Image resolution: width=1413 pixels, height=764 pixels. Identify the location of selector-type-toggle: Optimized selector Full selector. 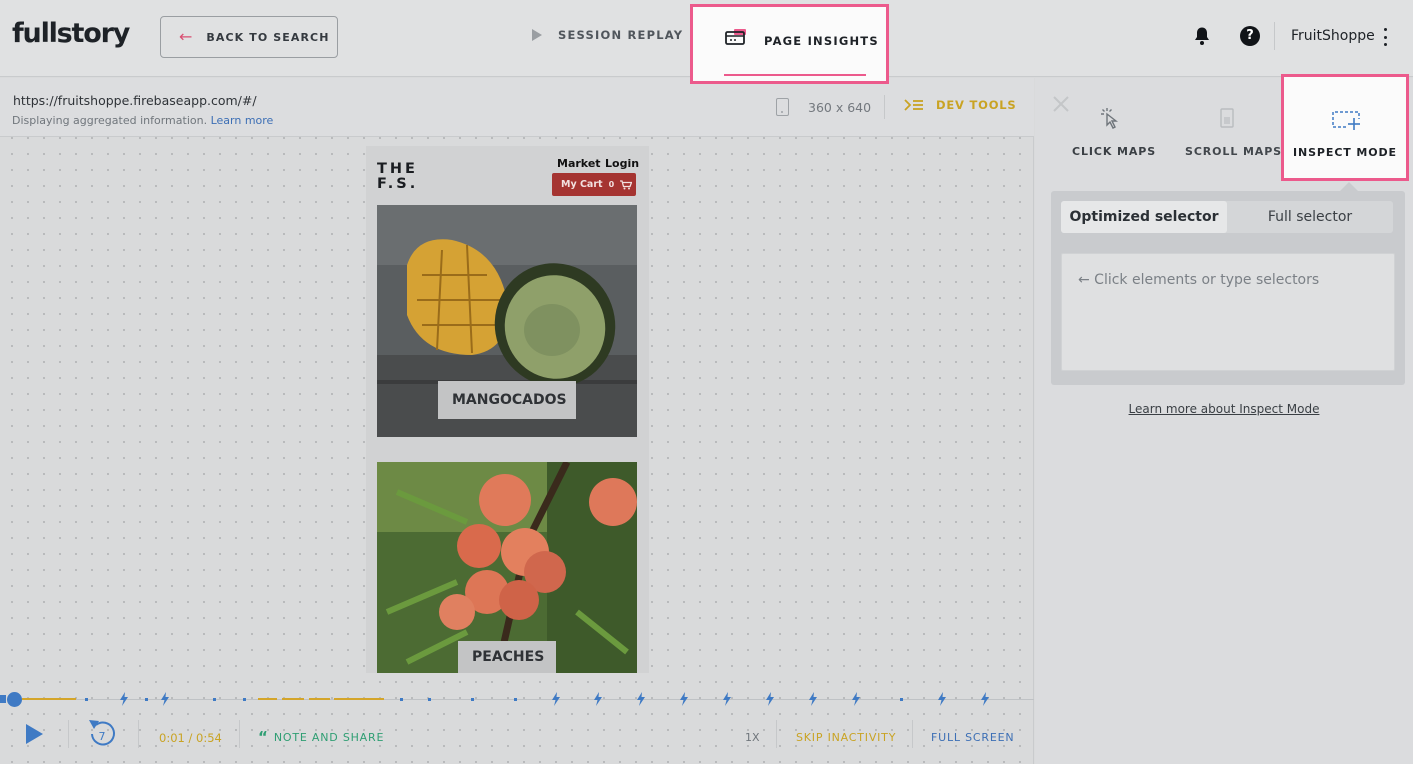
(1227, 217).